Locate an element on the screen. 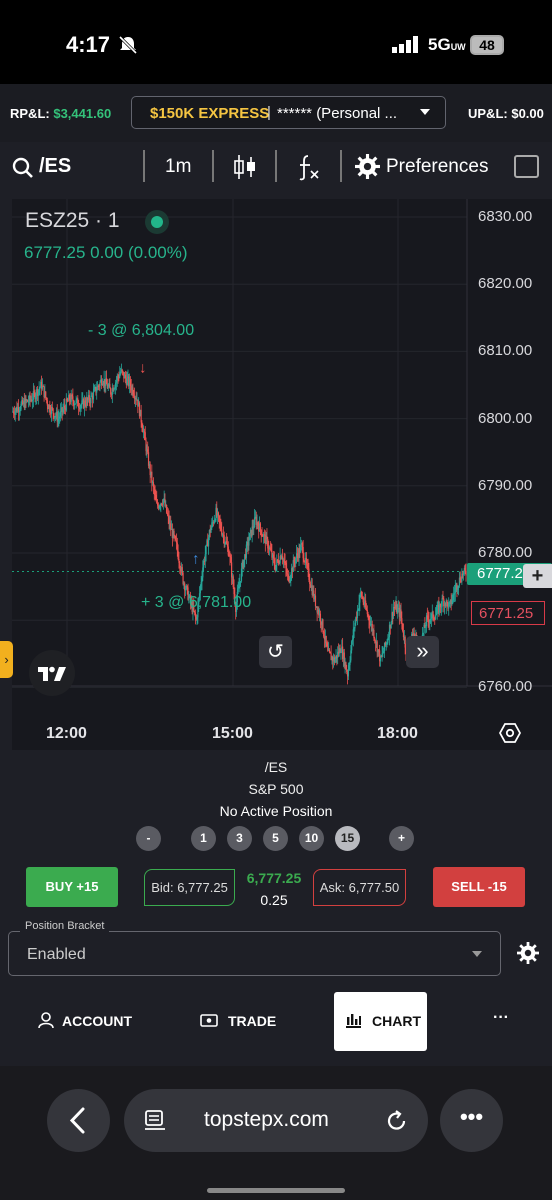 This screenshot has width=552, height=1200. nav-more: ··· is located at coordinates (501, 1018).